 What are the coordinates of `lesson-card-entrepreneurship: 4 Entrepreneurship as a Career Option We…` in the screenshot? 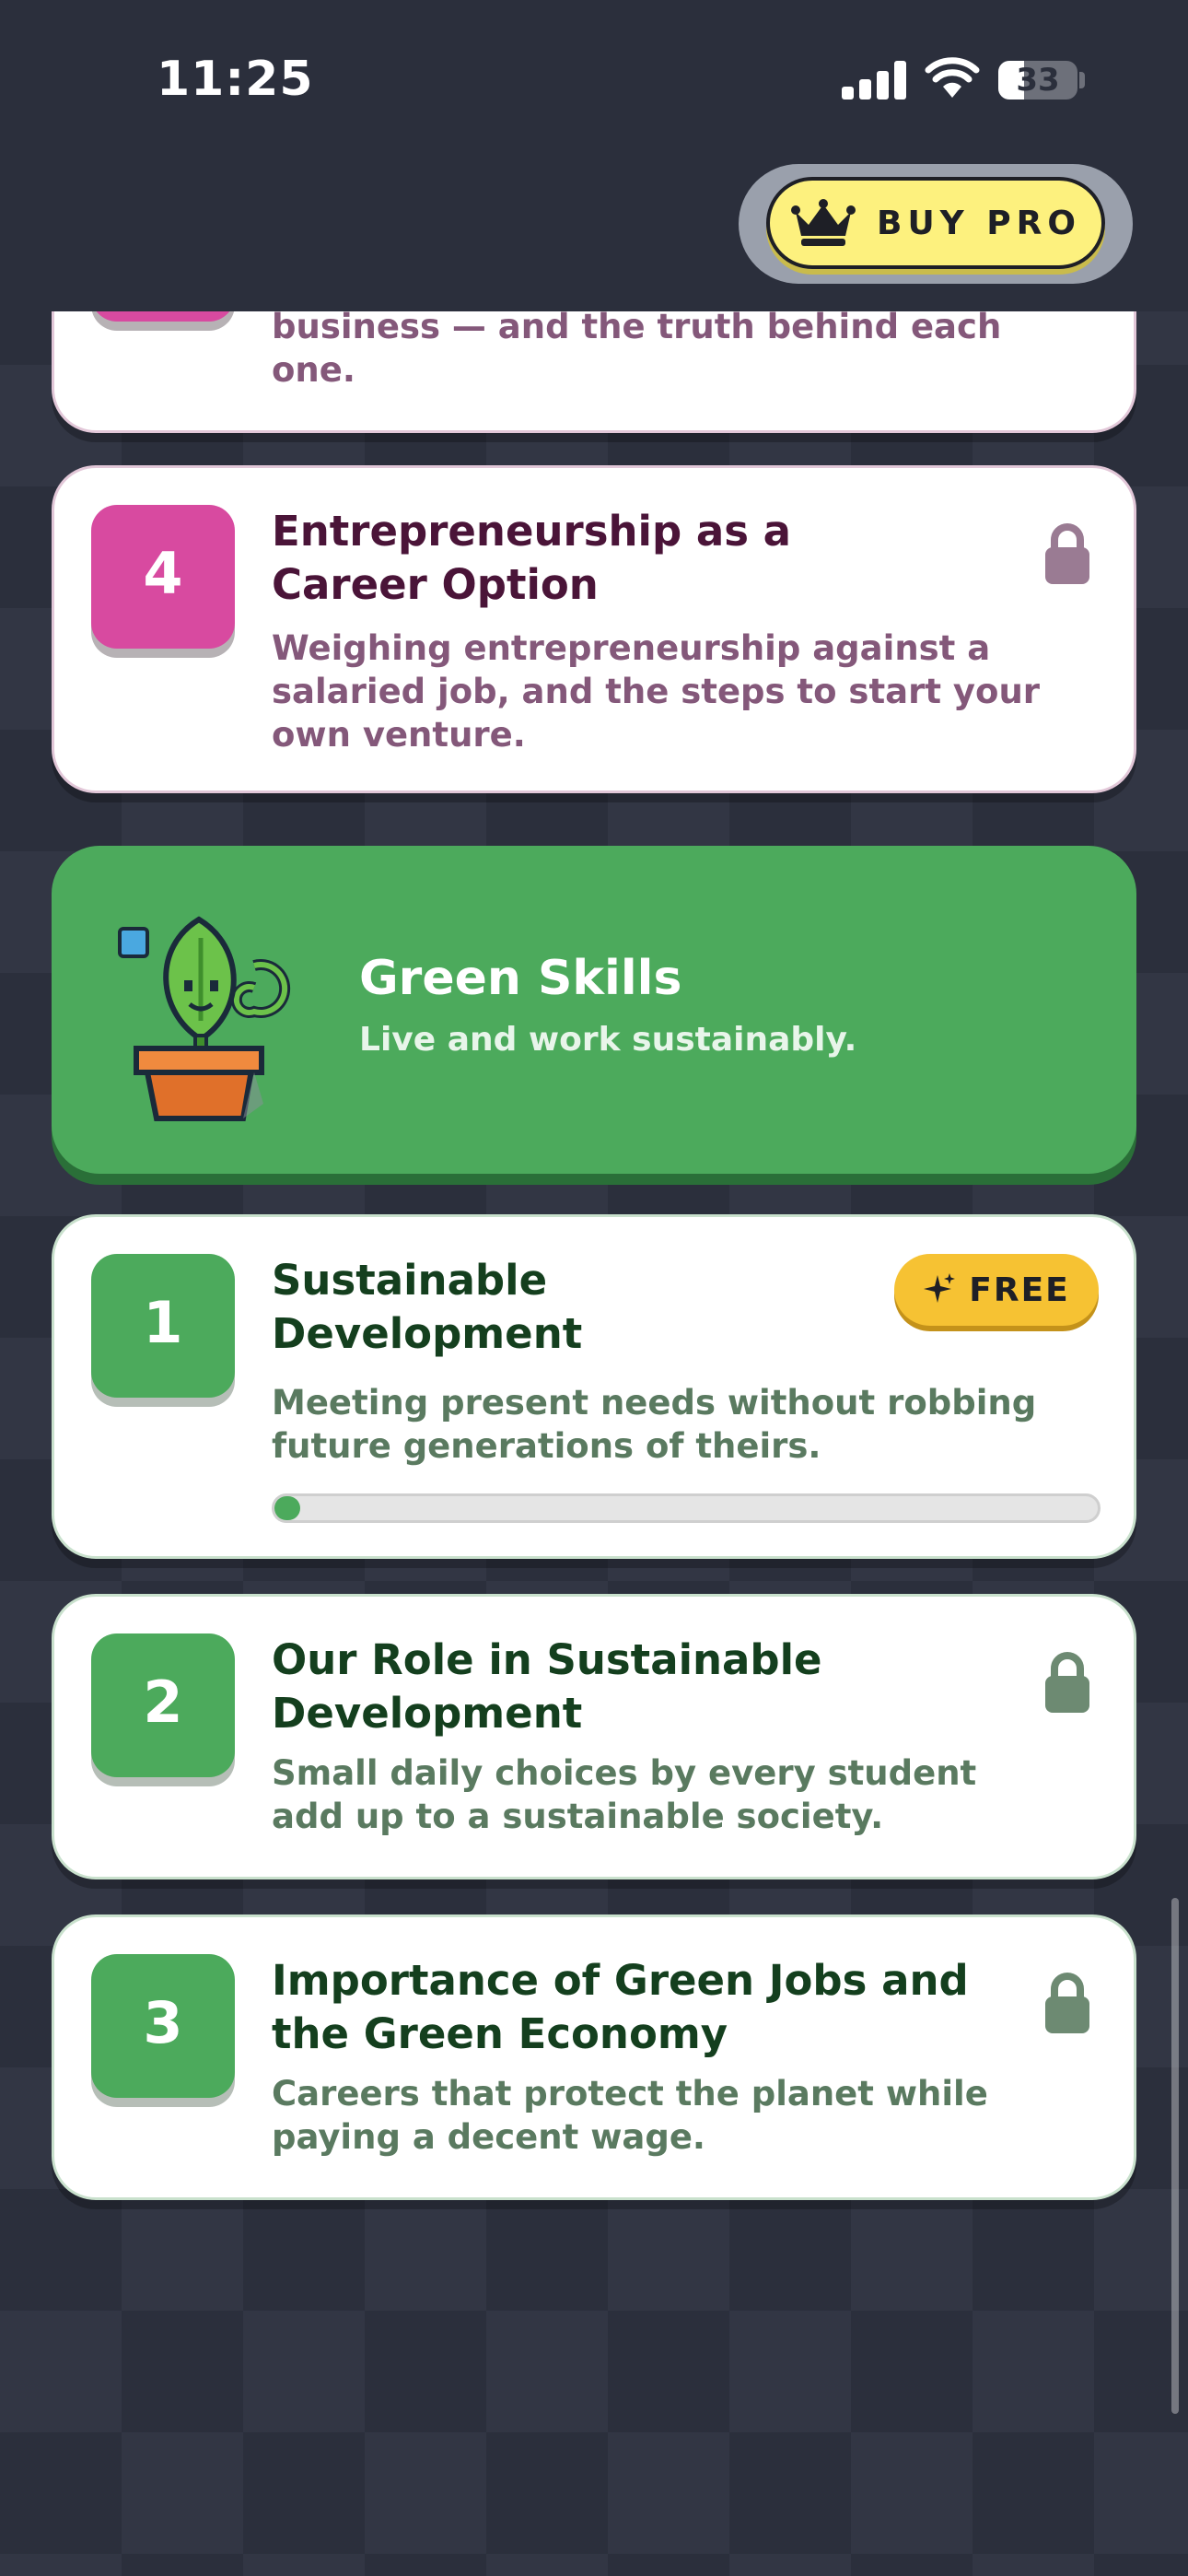 It's located at (594, 629).